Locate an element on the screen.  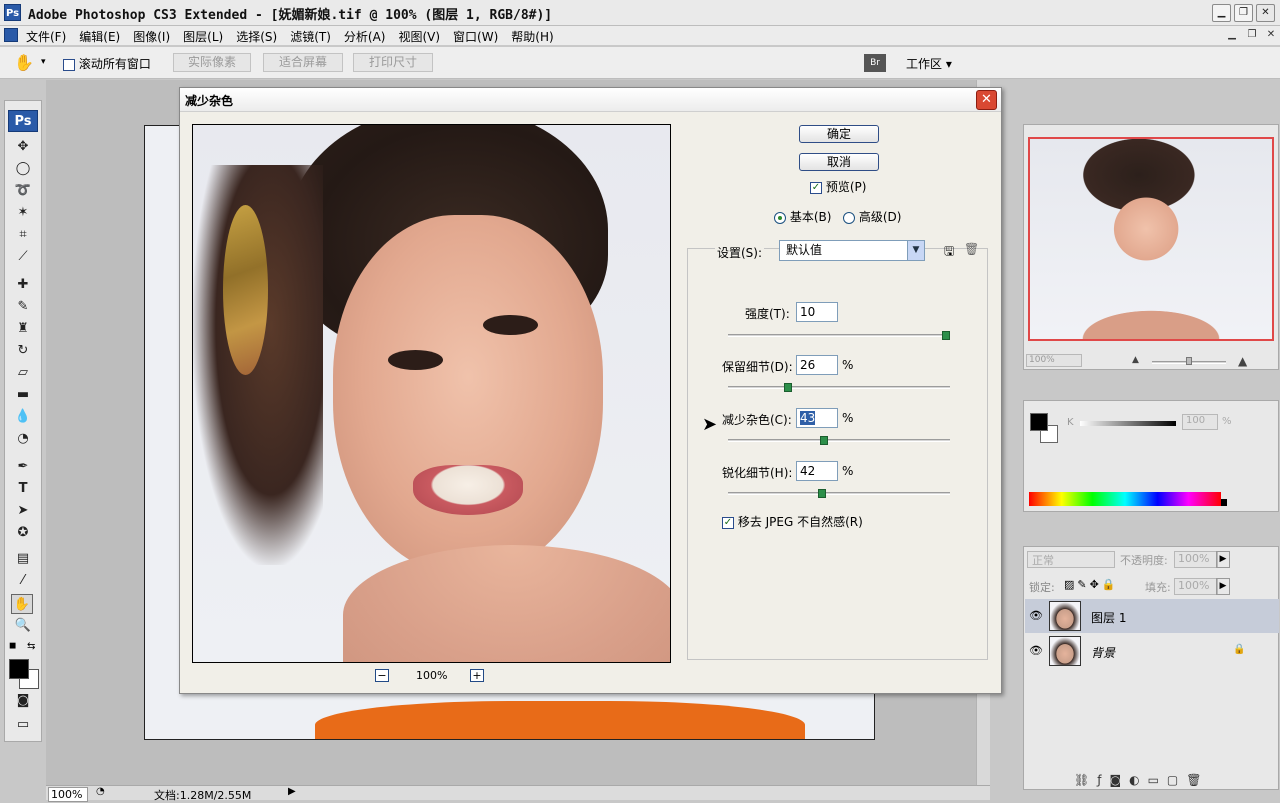
mode-advanced-option: 高级(D) is located at coordinates (872, 216).